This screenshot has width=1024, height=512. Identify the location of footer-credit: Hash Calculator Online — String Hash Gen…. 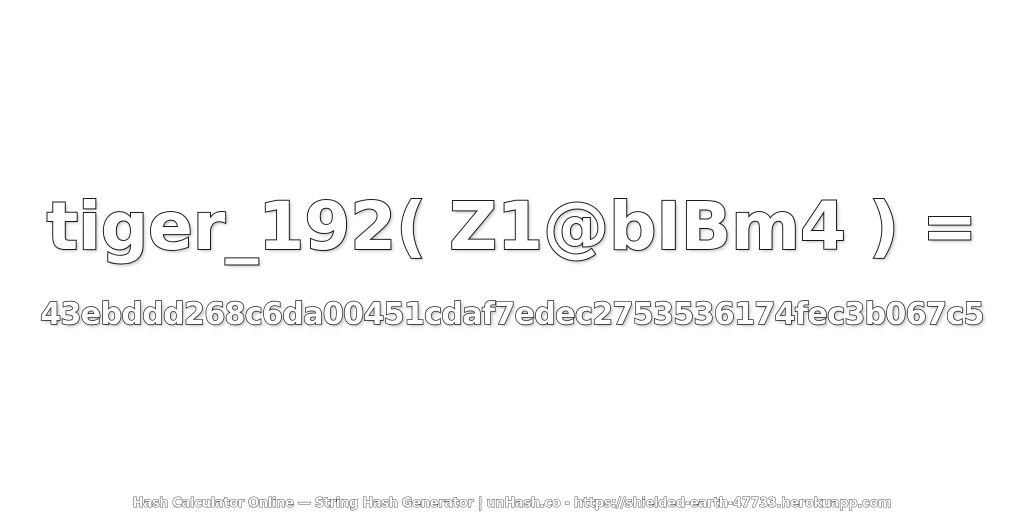
(512, 504).